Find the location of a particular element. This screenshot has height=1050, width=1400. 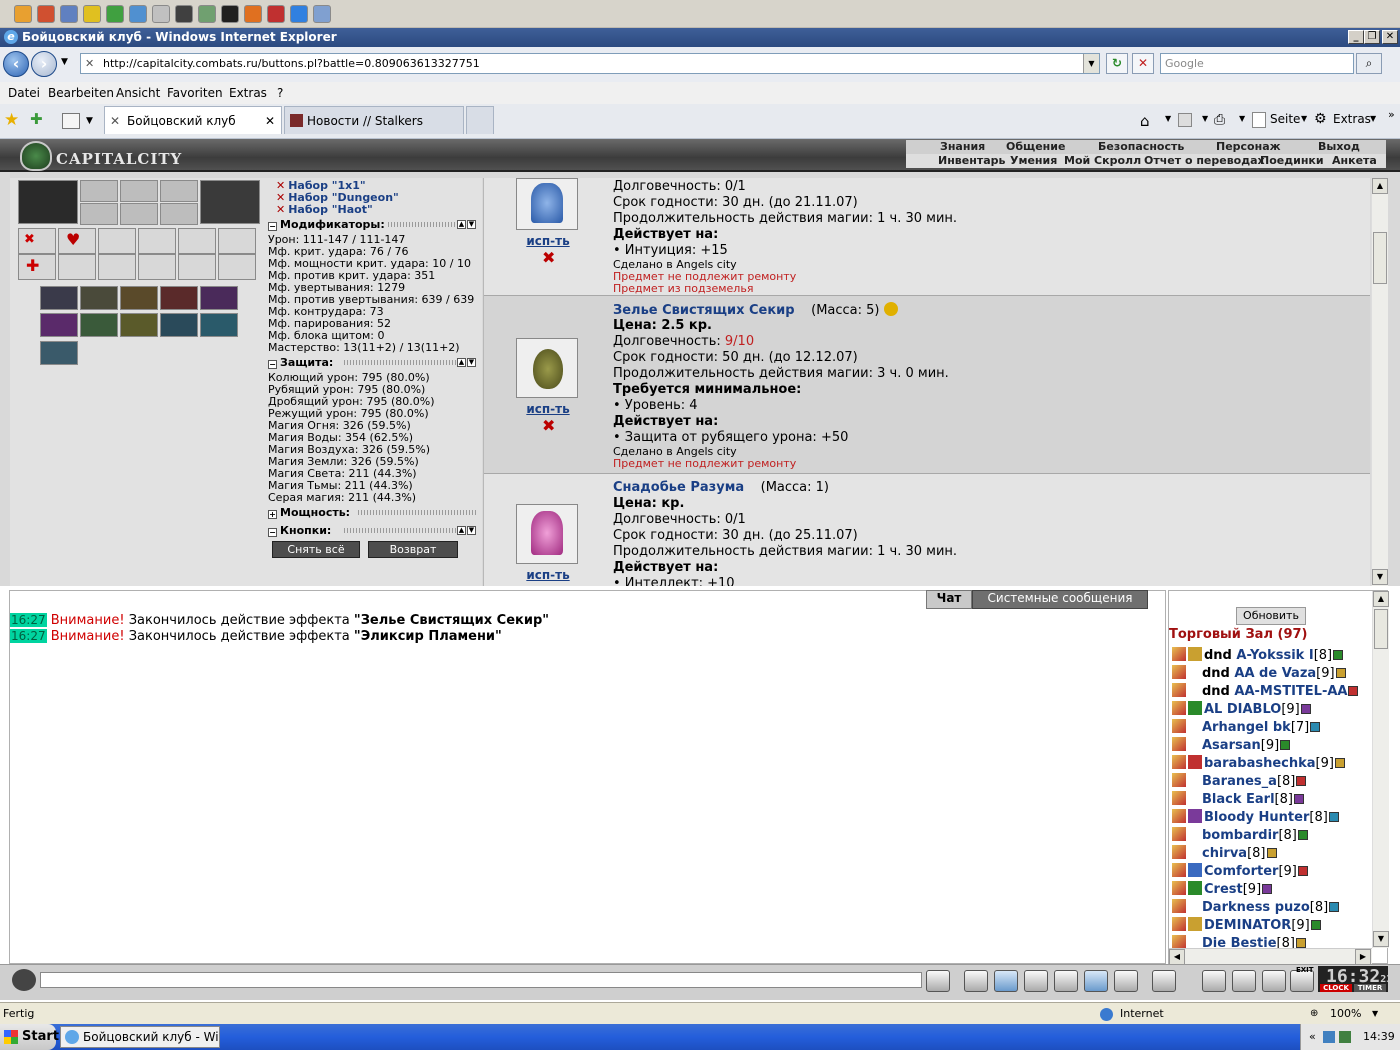

return-button: Возврат is located at coordinates (413, 549).